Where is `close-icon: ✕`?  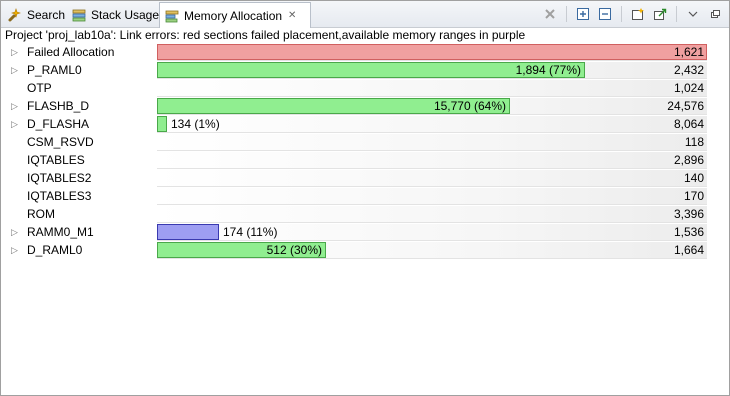 close-icon: ✕ is located at coordinates (292, 15).